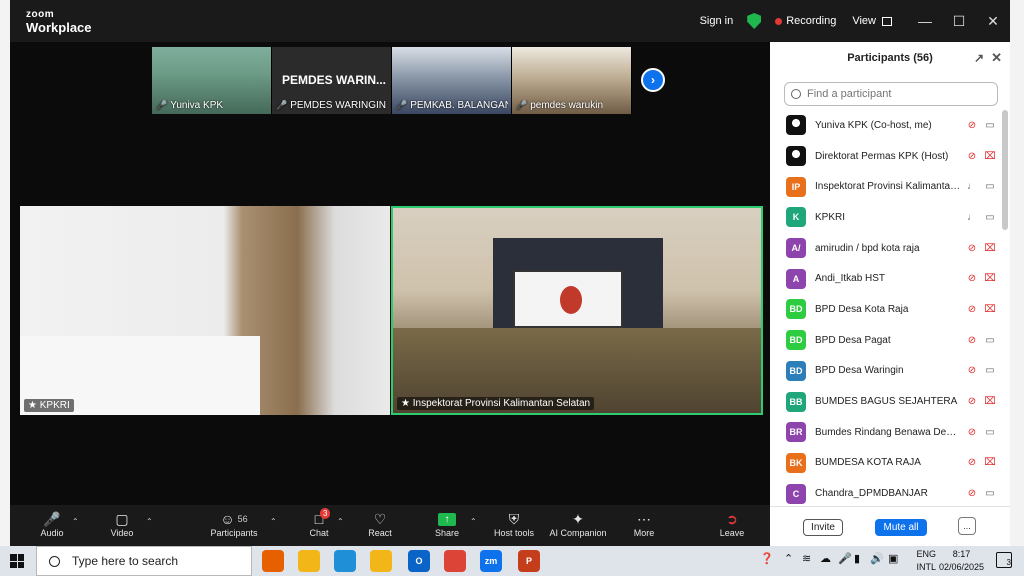 The height and width of the screenshot is (576, 1024). I want to click on maximize-button: ☐, so click(959, 21).